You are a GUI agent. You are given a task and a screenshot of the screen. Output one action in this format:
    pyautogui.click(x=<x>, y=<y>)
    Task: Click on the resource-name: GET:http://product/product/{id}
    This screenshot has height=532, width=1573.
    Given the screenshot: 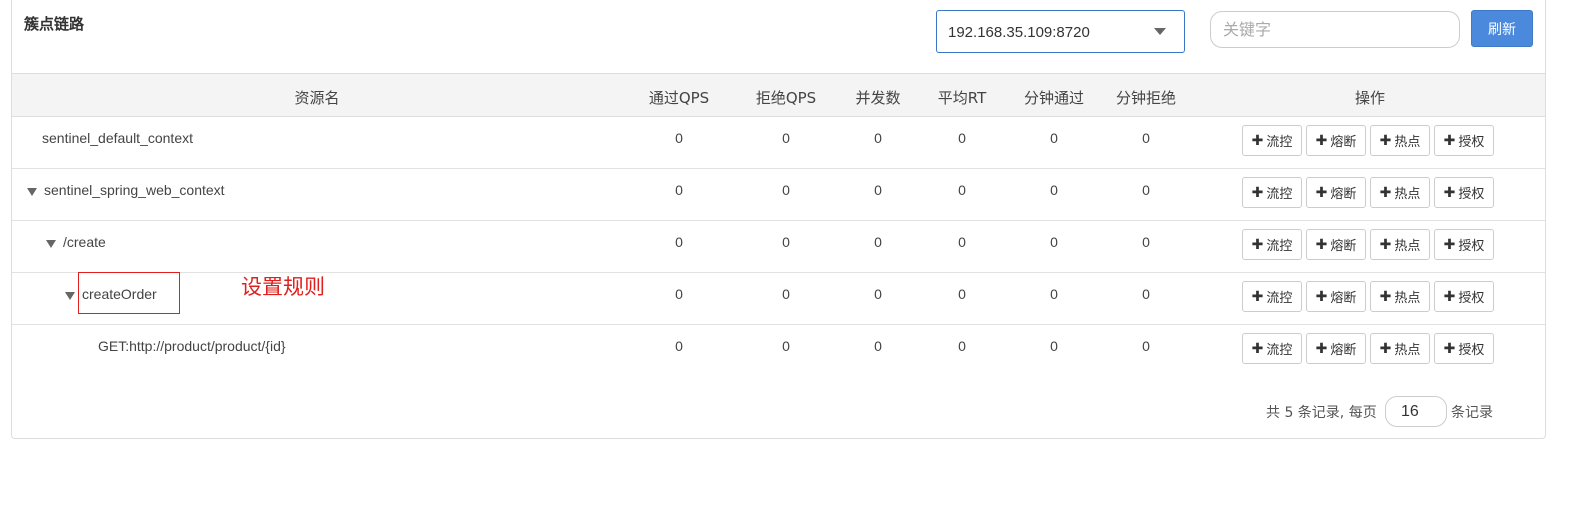 What is the action you would take?
    pyautogui.click(x=192, y=346)
    